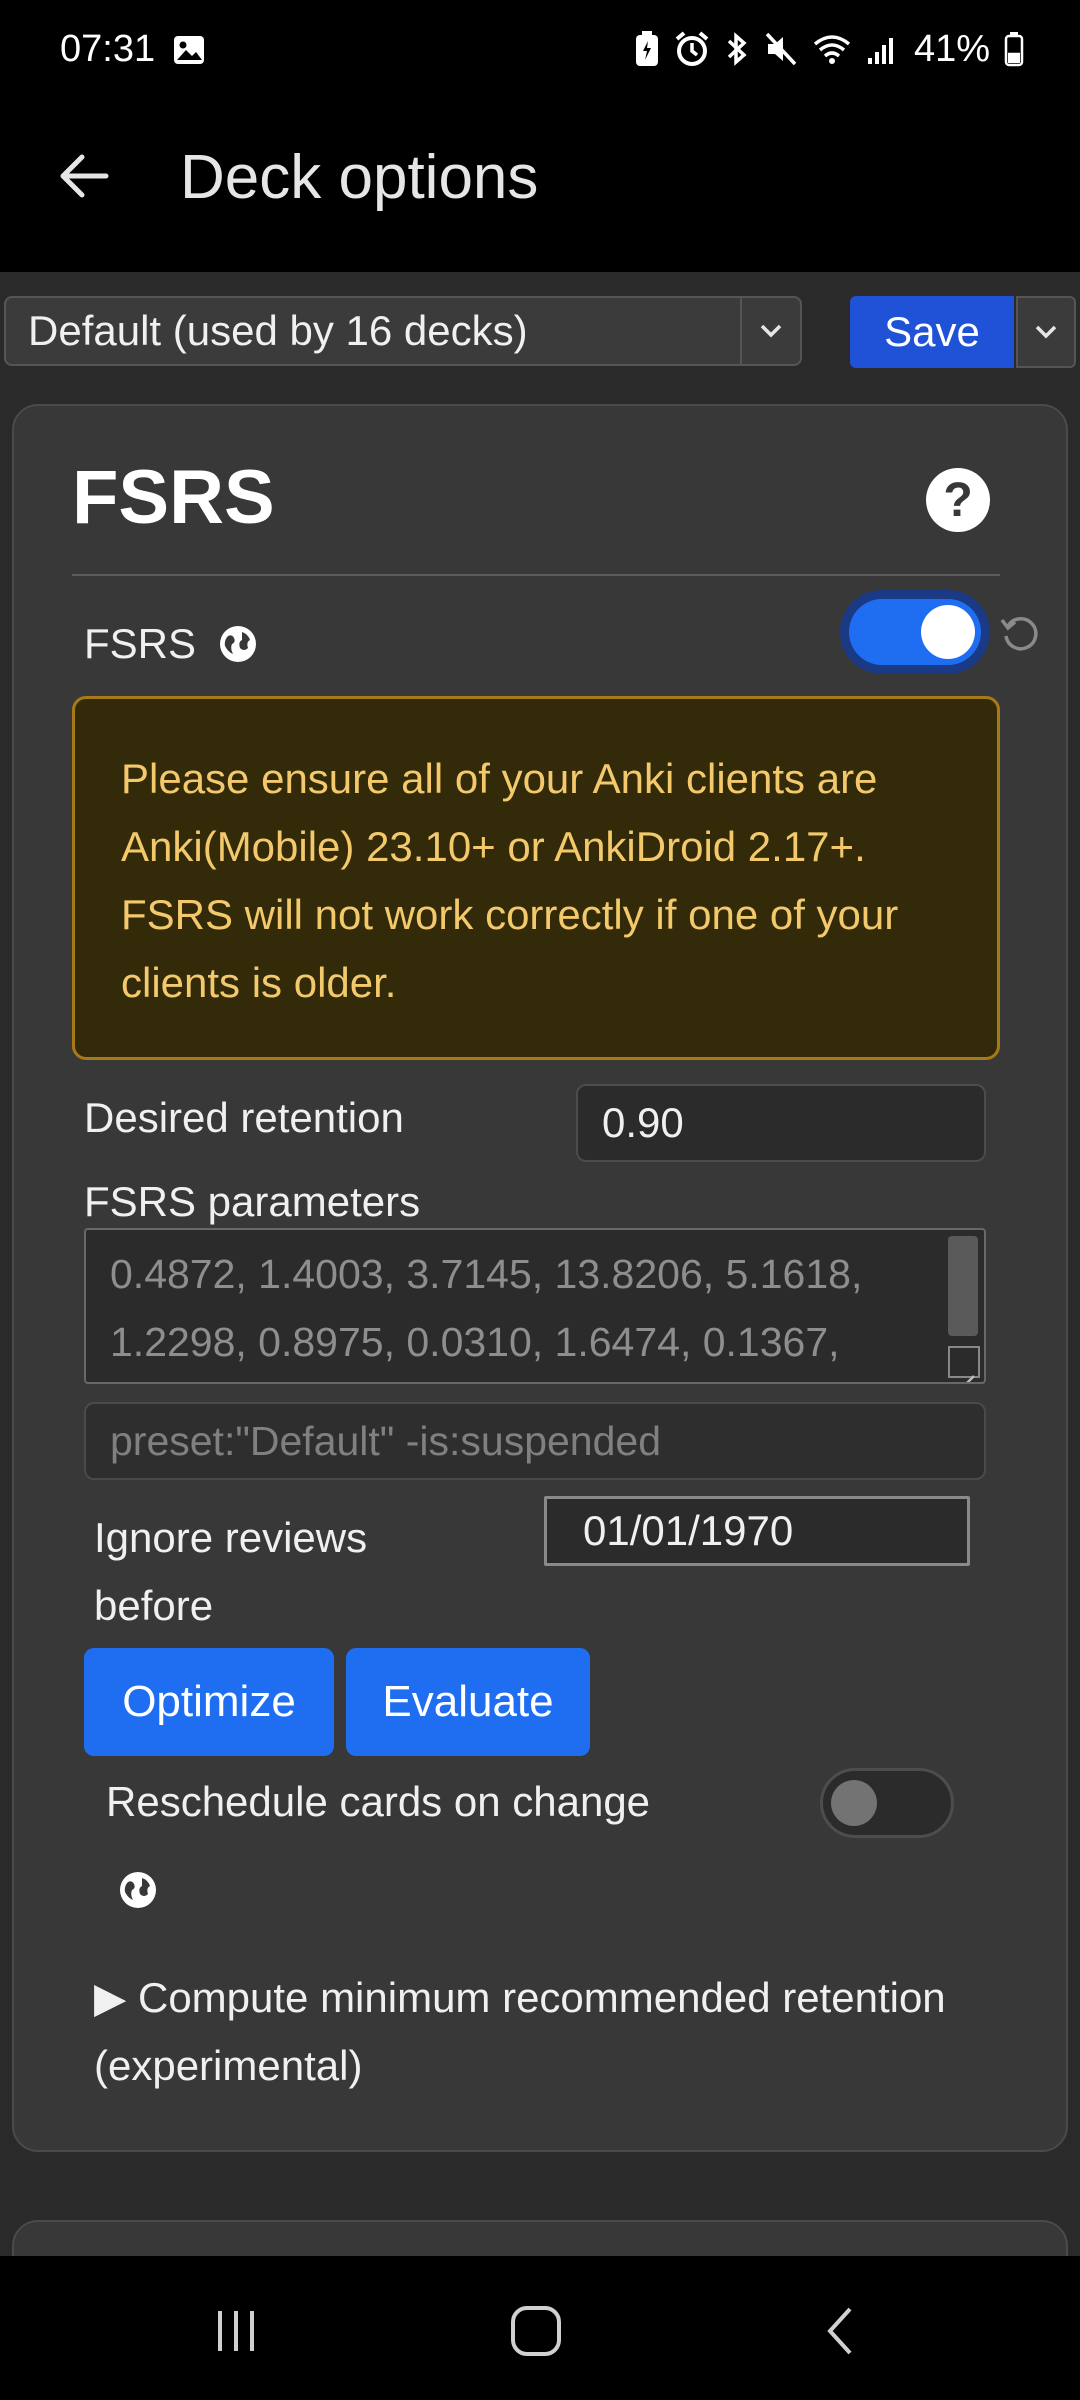 The height and width of the screenshot is (2400, 1080). Describe the element at coordinates (951, 48) in the screenshot. I see `battery-percent: 41%` at that location.